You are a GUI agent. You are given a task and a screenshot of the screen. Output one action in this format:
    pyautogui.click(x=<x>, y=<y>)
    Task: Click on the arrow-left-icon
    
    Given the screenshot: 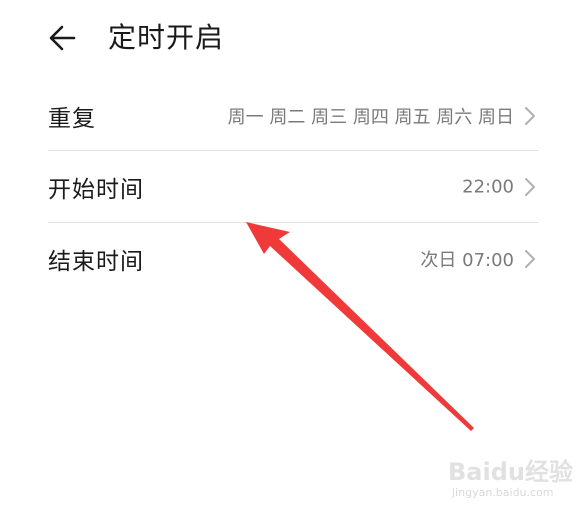 What is the action you would take?
    pyautogui.click(x=62, y=38)
    